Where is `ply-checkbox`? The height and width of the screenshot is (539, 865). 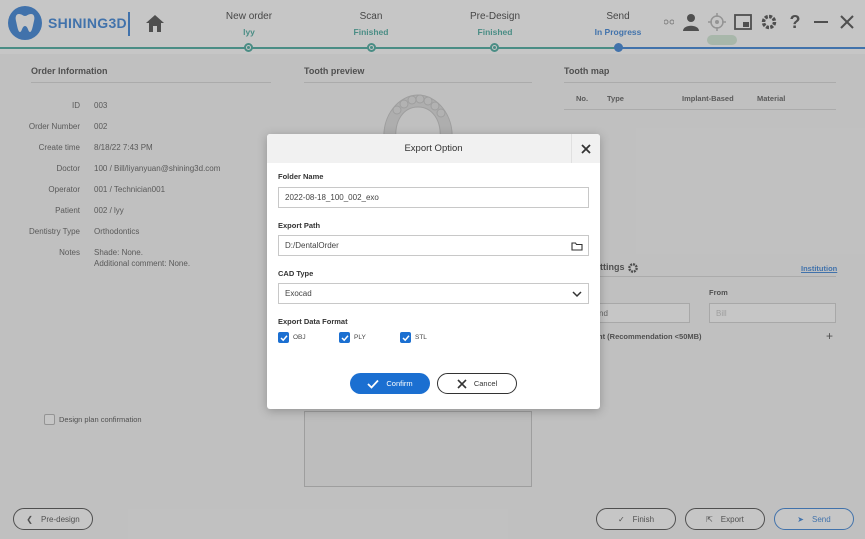 ply-checkbox is located at coordinates (344, 337).